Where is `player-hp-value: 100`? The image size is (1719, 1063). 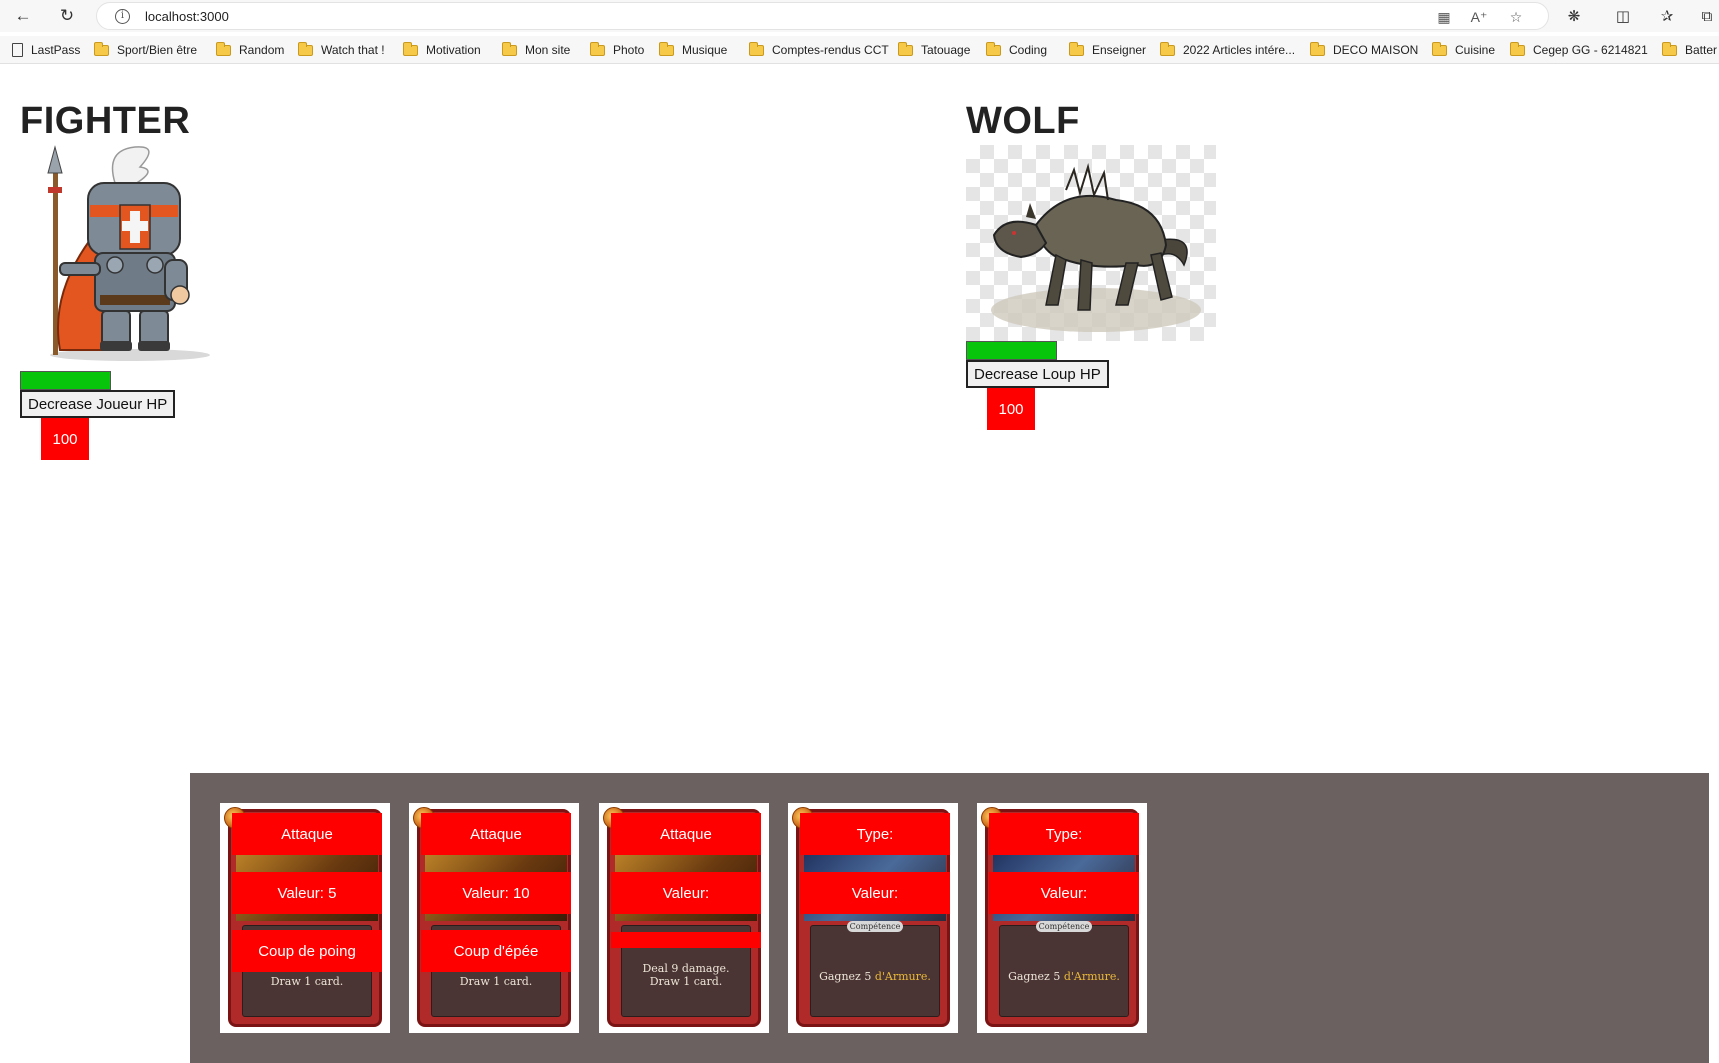 player-hp-value: 100 is located at coordinates (65, 439).